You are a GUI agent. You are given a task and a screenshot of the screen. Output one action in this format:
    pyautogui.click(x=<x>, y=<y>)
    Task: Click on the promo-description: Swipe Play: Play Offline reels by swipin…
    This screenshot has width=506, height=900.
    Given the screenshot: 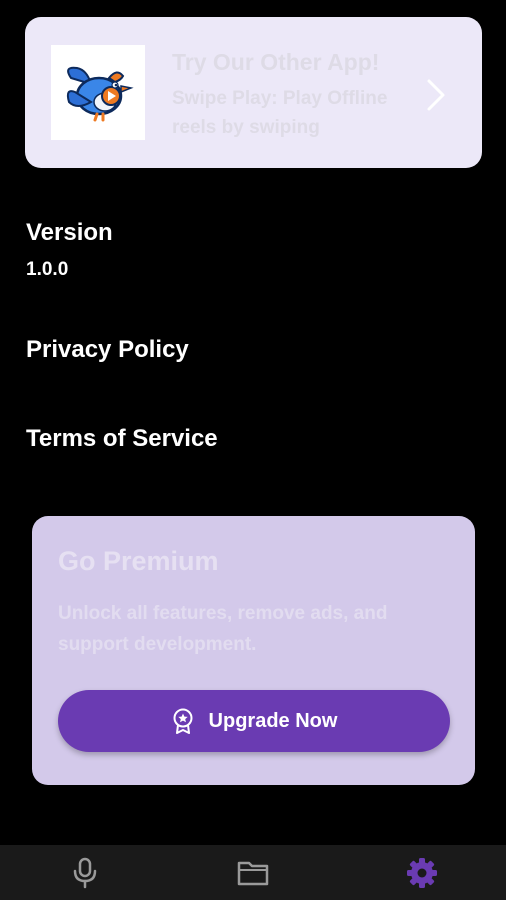 What is the action you would take?
    pyautogui.click(x=280, y=113)
    